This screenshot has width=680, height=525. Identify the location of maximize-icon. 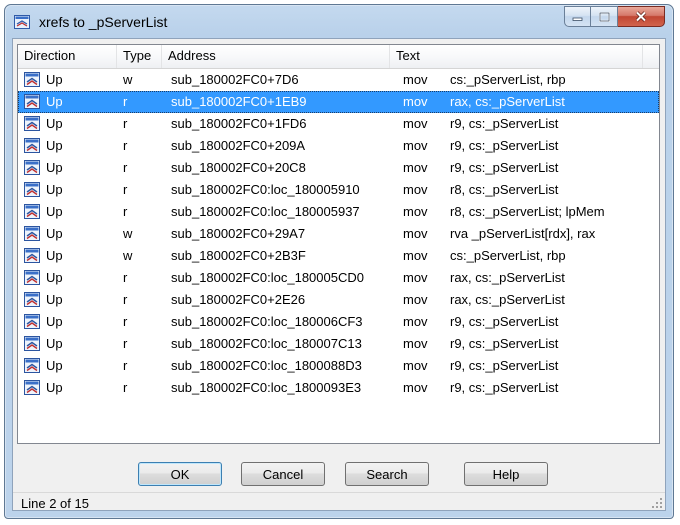
(604, 16).